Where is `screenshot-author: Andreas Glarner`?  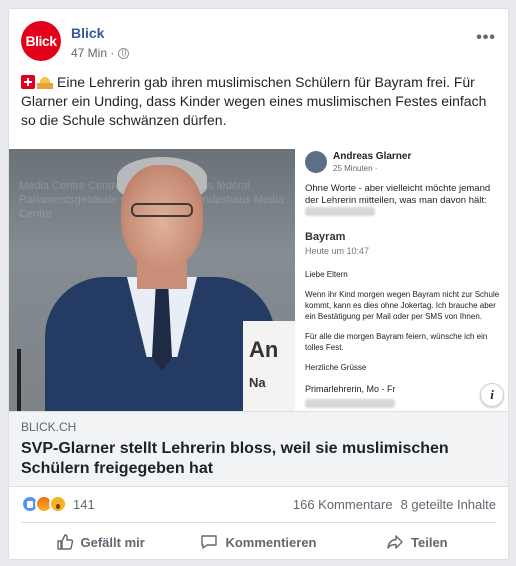 screenshot-author: Andreas Glarner is located at coordinates (372, 156).